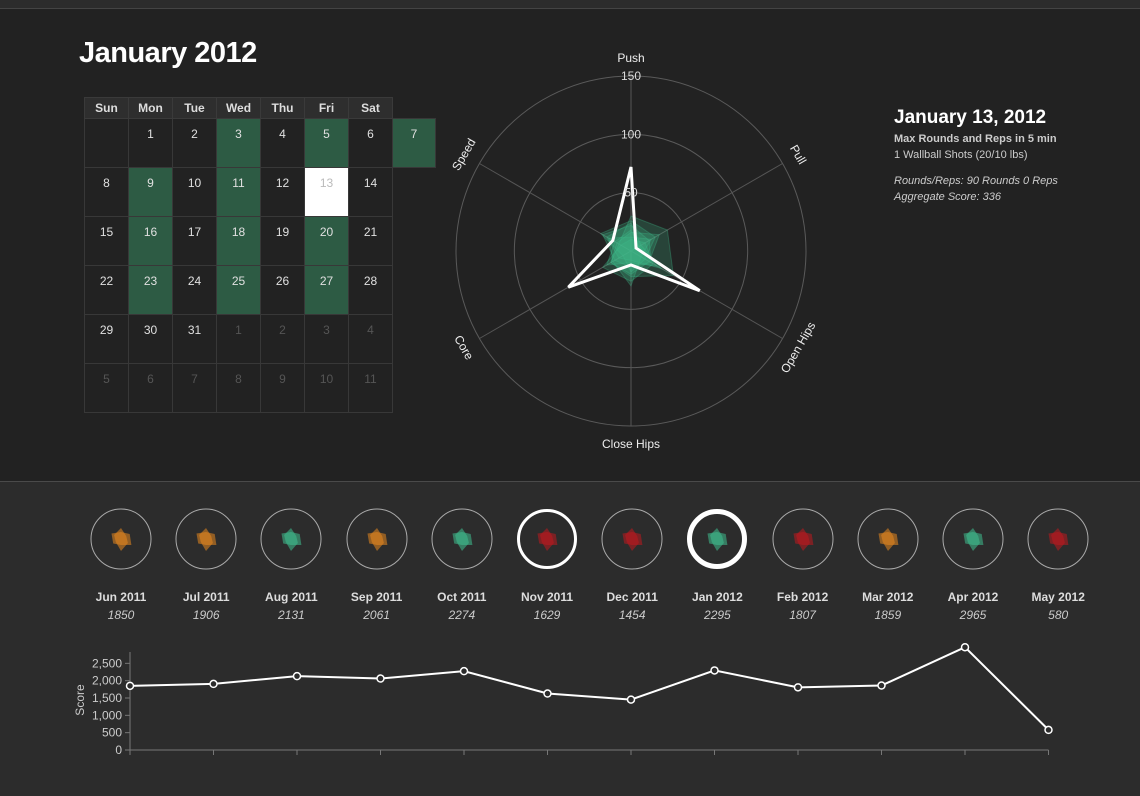 The width and height of the screenshot is (1140, 796). What do you see at coordinates (282, 108) in the screenshot?
I see `weekday-thu: Thu` at bounding box center [282, 108].